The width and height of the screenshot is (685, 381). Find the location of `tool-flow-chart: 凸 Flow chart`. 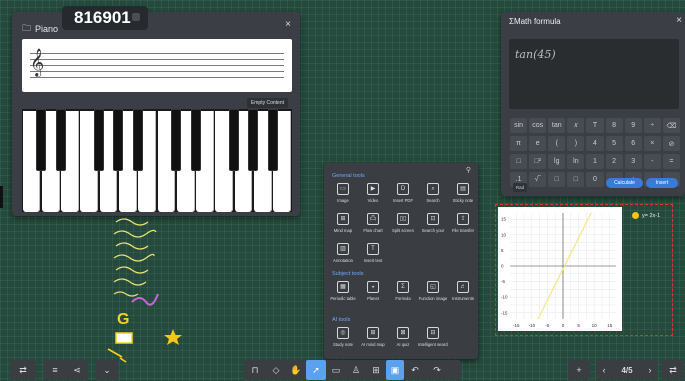

tool-flow-chart: 凸 Flow chart is located at coordinates (373, 223).